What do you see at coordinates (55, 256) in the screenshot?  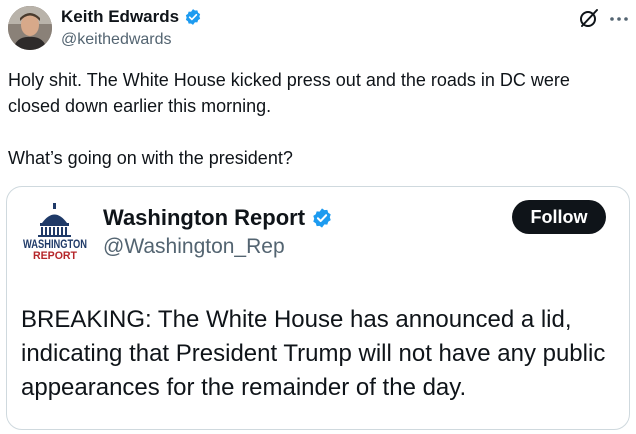 I see `logo-text-bottom: REPORT` at bounding box center [55, 256].